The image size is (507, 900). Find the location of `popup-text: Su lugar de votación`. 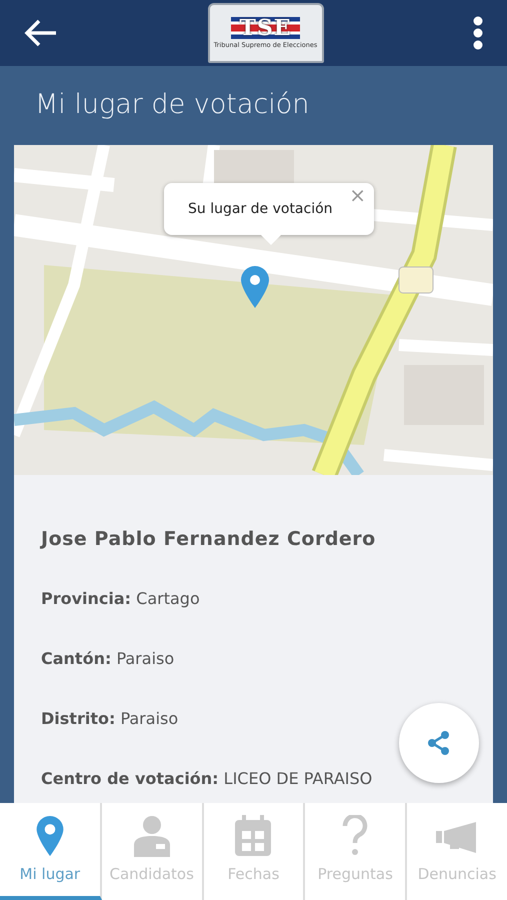

popup-text: Su lugar de votación is located at coordinates (260, 209).